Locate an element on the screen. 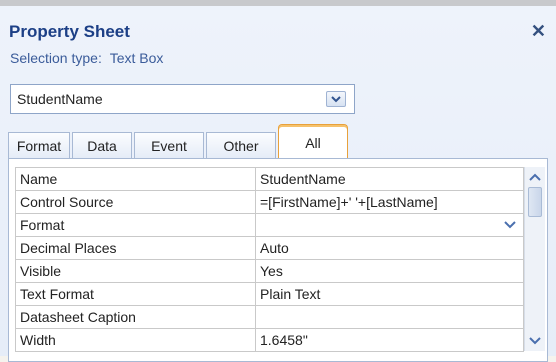 The height and width of the screenshot is (362, 556). tab-strip: Format Data Event Other All is located at coordinates (278, 142).